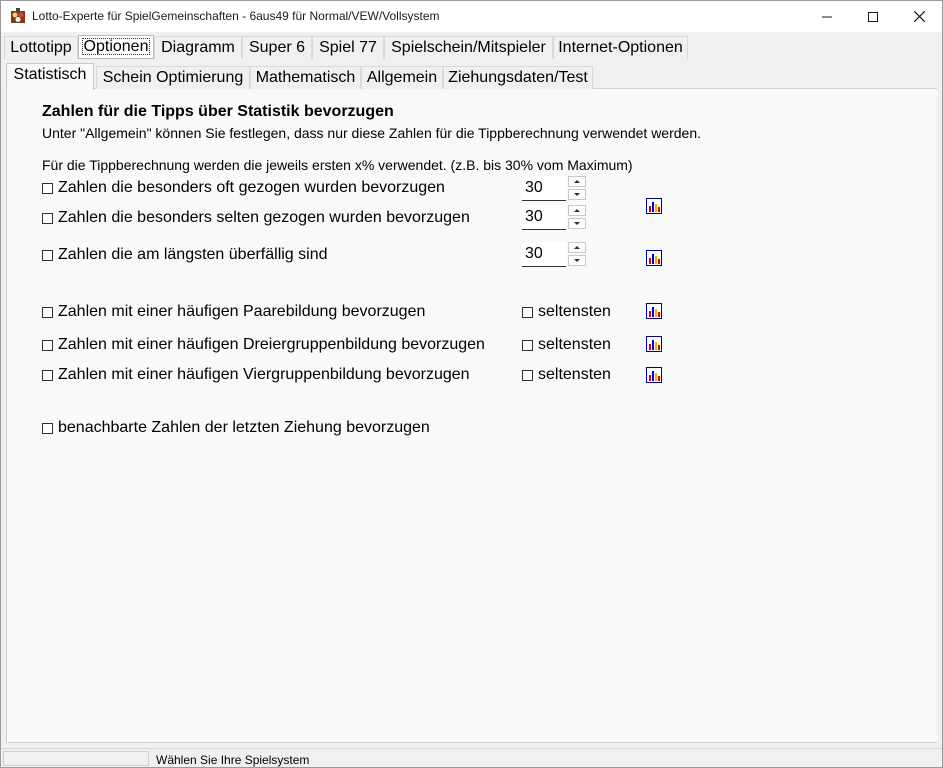 The width and height of the screenshot is (943, 768). I want to click on maximize-button, so click(873, 16).